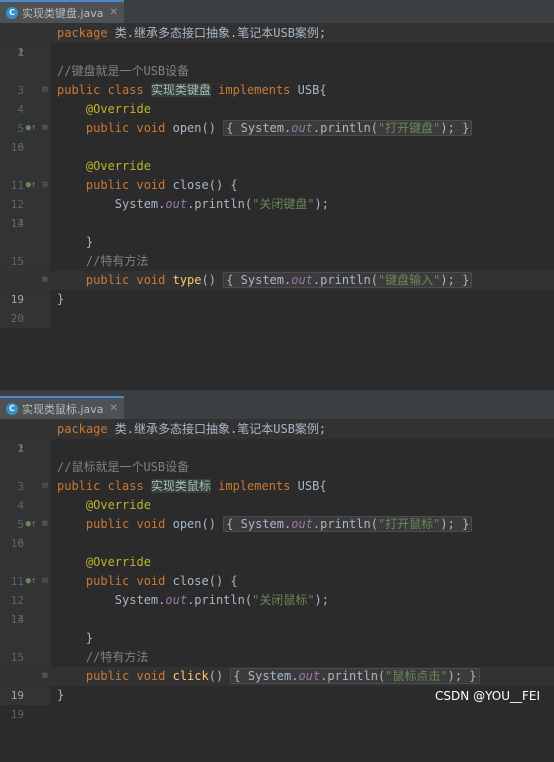  Describe the element at coordinates (187, 524) in the screenshot. I see `method-name: open` at that location.